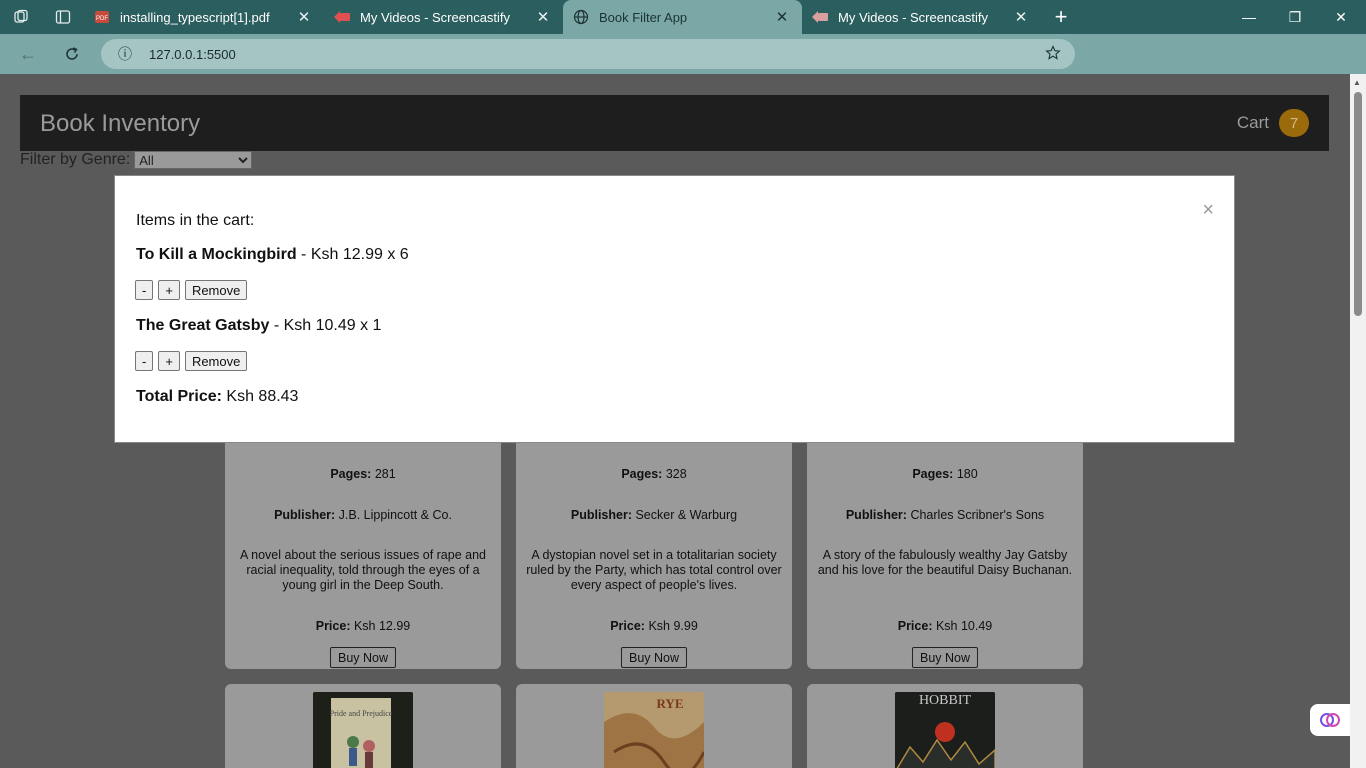 This screenshot has width=1366, height=768. Describe the element at coordinates (195, 17) in the screenshot. I see `tab-title: installing_typescript[1].pdf` at that location.